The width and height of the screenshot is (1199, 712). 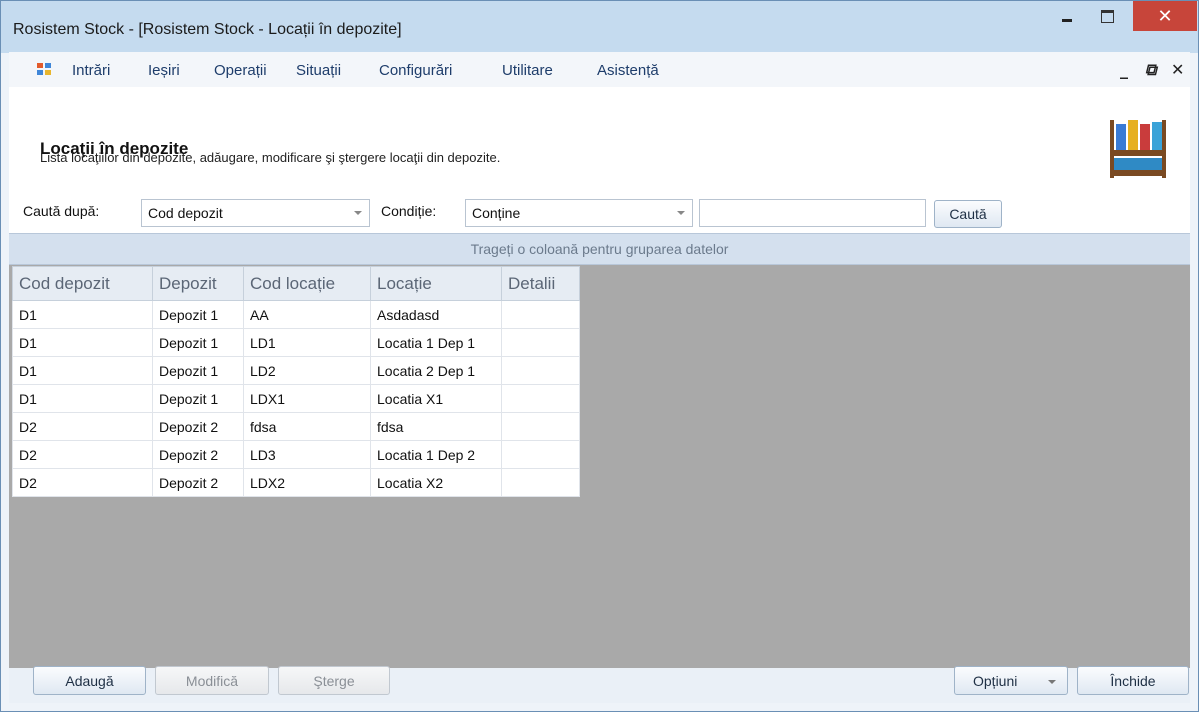 What do you see at coordinates (436, 283) in the screenshot?
I see `column-header-locatie: Locație` at bounding box center [436, 283].